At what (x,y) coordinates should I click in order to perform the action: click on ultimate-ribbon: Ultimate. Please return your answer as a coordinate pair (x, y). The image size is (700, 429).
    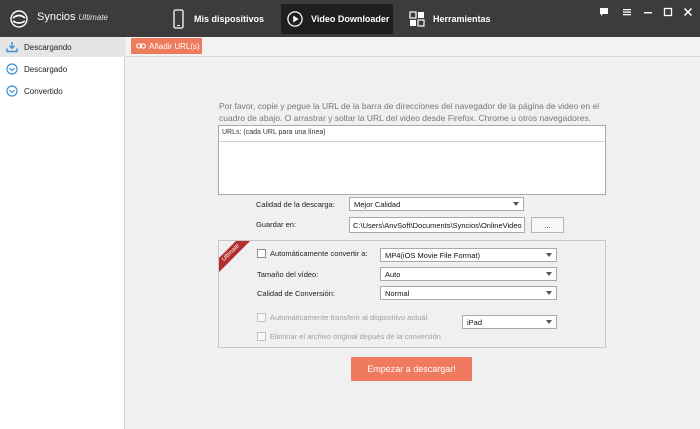
    Looking at the image, I should click on (236, 258).